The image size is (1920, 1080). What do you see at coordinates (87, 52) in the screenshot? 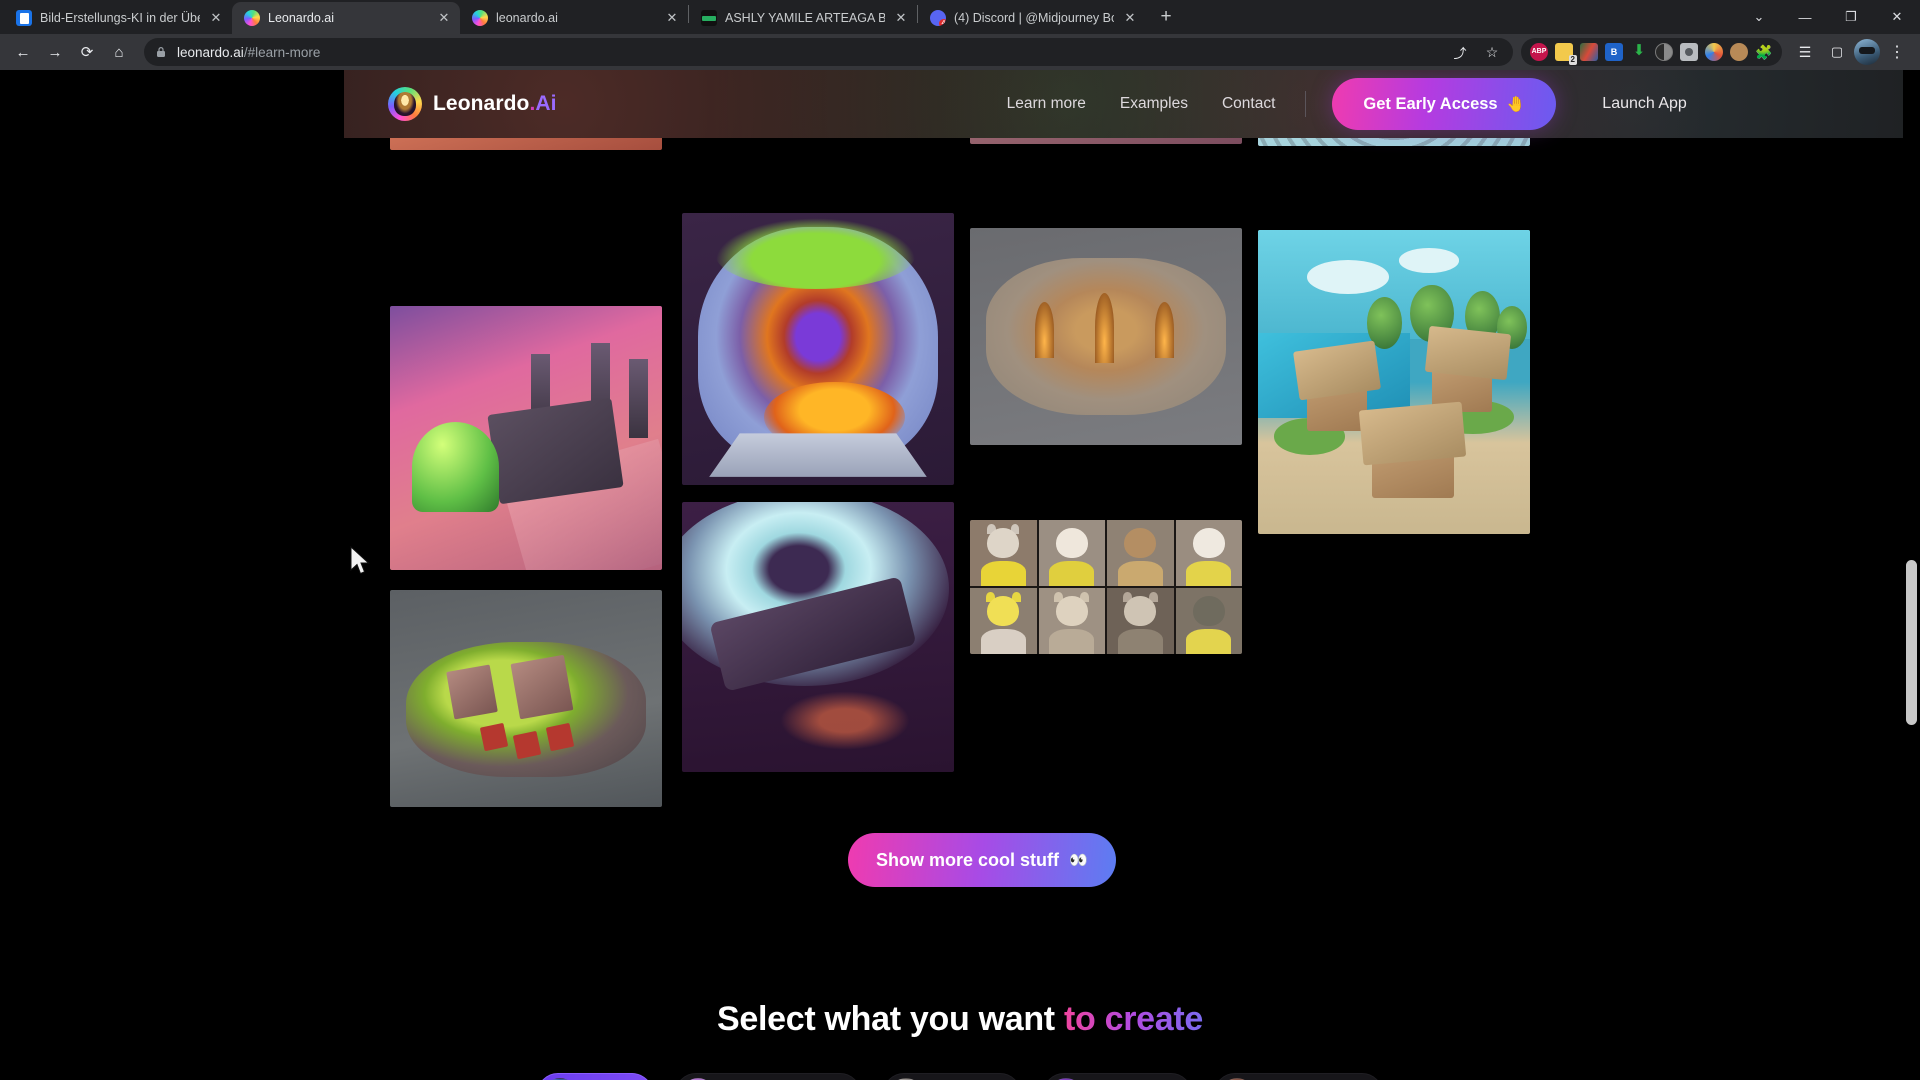
I see `reload-icon: ⟳` at bounding box center [87, 52].